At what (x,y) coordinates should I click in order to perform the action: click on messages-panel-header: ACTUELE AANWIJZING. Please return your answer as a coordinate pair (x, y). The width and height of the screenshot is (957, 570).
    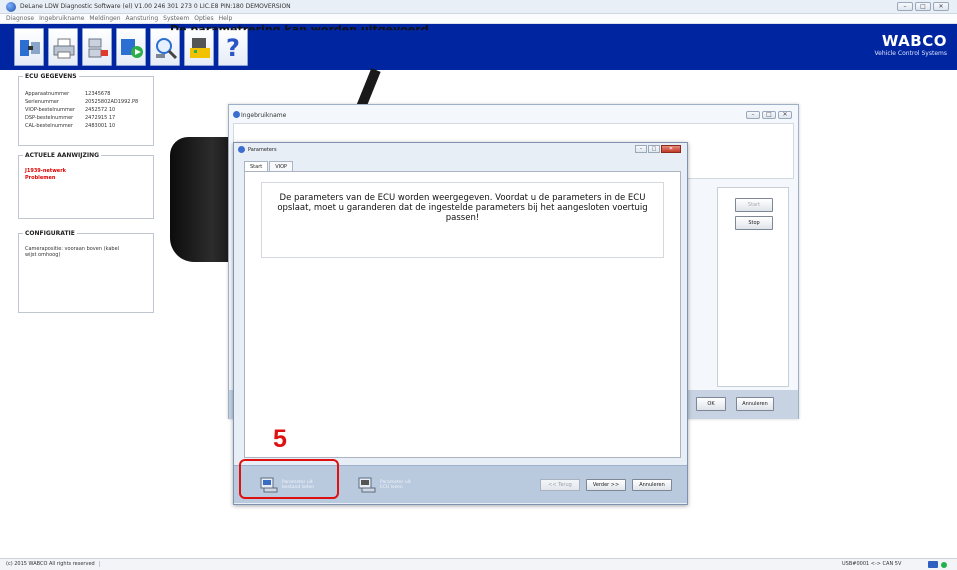
    Looking at the image, I should click on (62, 155).